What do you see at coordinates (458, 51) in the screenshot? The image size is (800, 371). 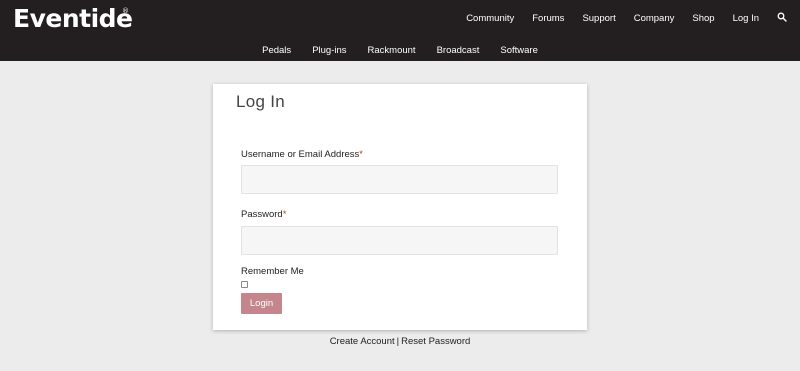 I see `nav-broadcast: Broadcast` at bounding box center [458, 51].